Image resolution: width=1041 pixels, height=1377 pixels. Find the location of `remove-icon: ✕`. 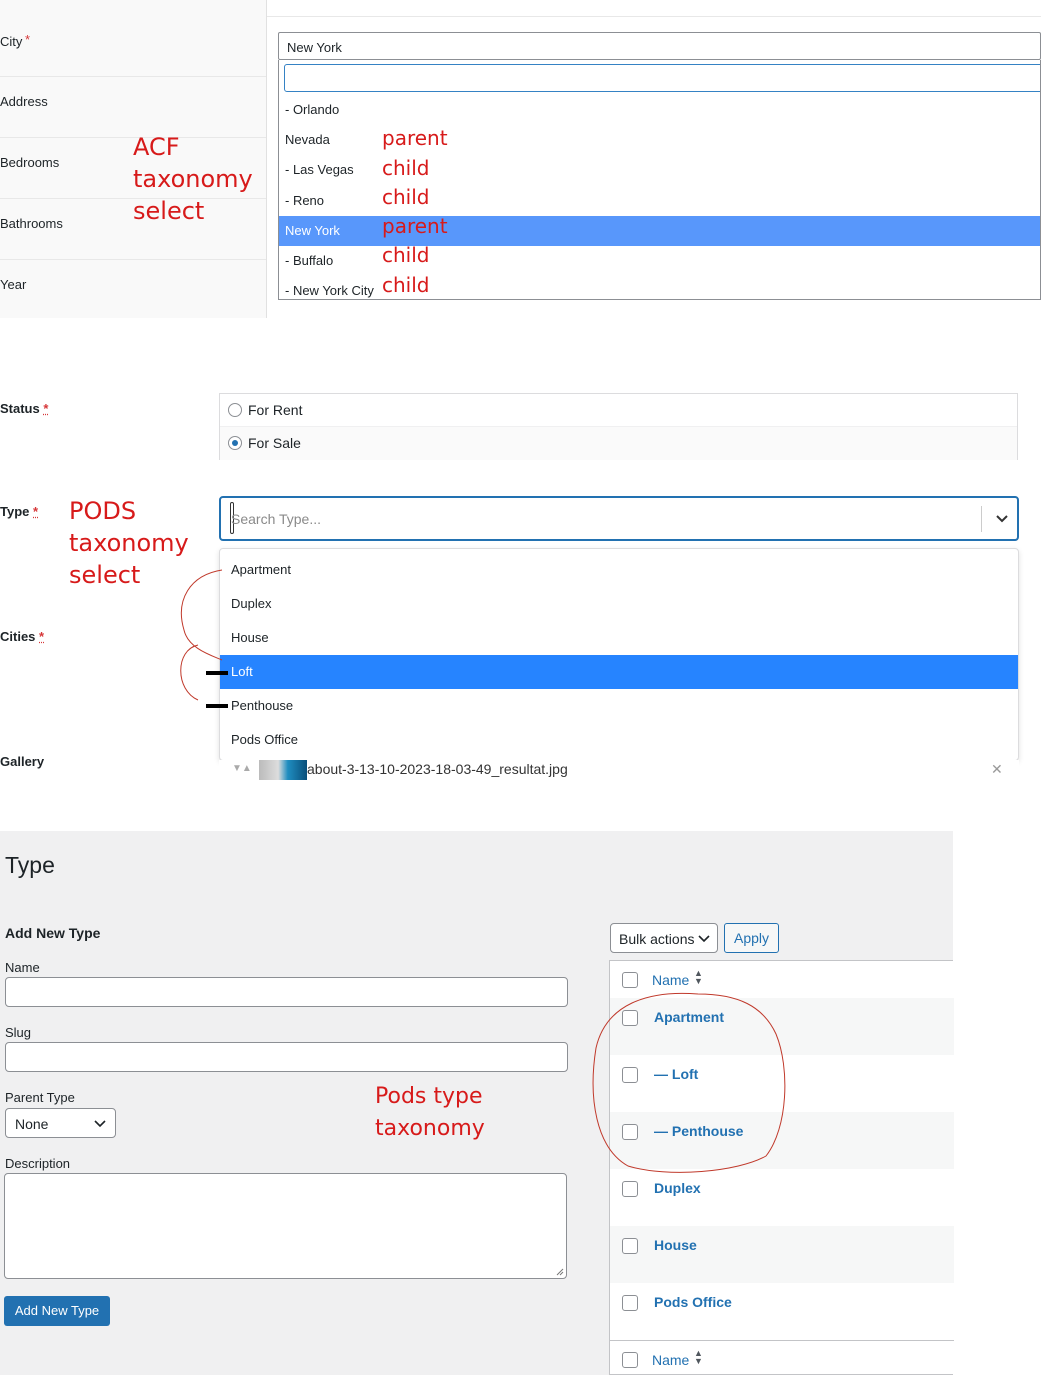

remove-icon: ✕ is located at coordinates (997, 769).